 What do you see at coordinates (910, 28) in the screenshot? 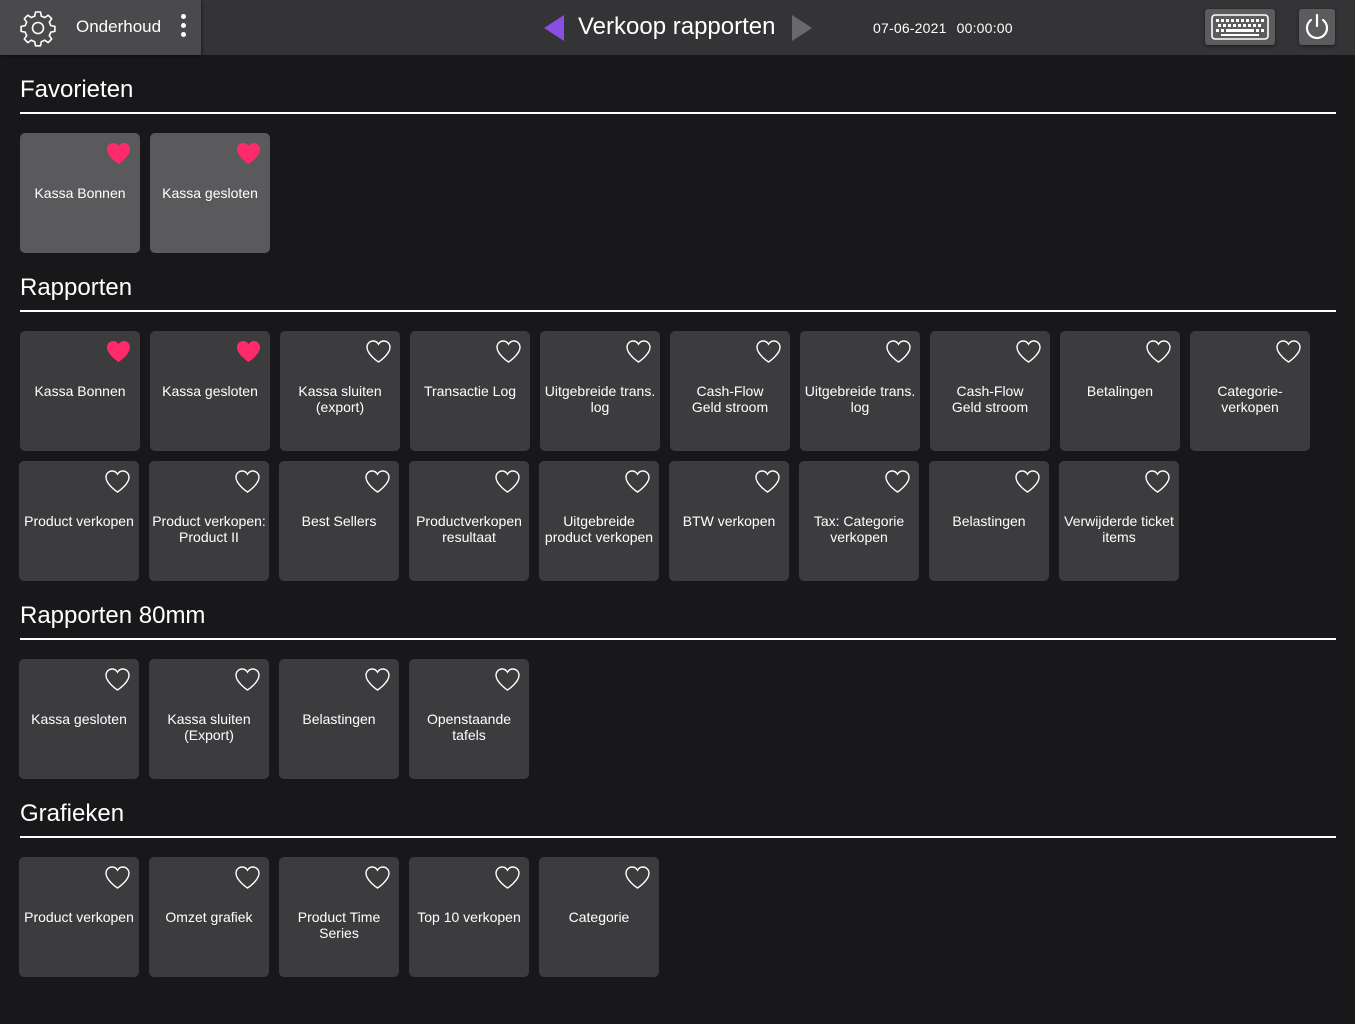
I see `date-text: 07-06-2021` at bounding box center [910, 28].